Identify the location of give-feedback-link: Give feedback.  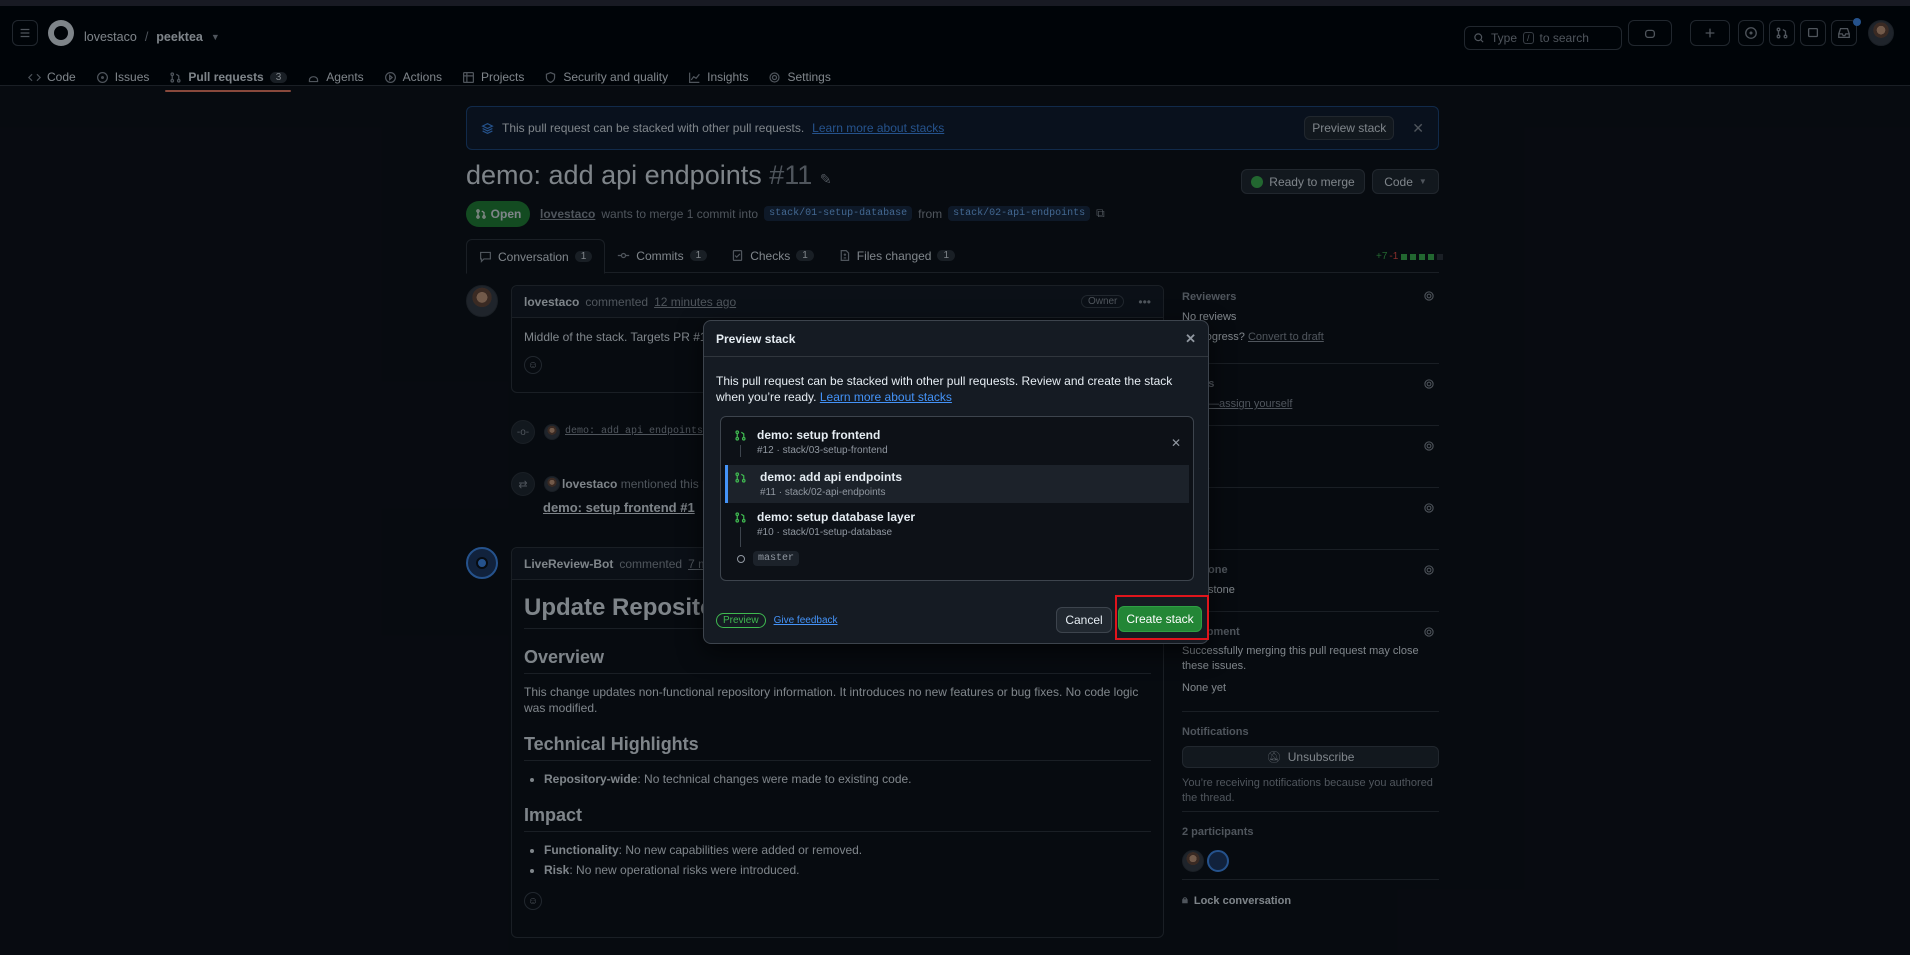
(806, 620).